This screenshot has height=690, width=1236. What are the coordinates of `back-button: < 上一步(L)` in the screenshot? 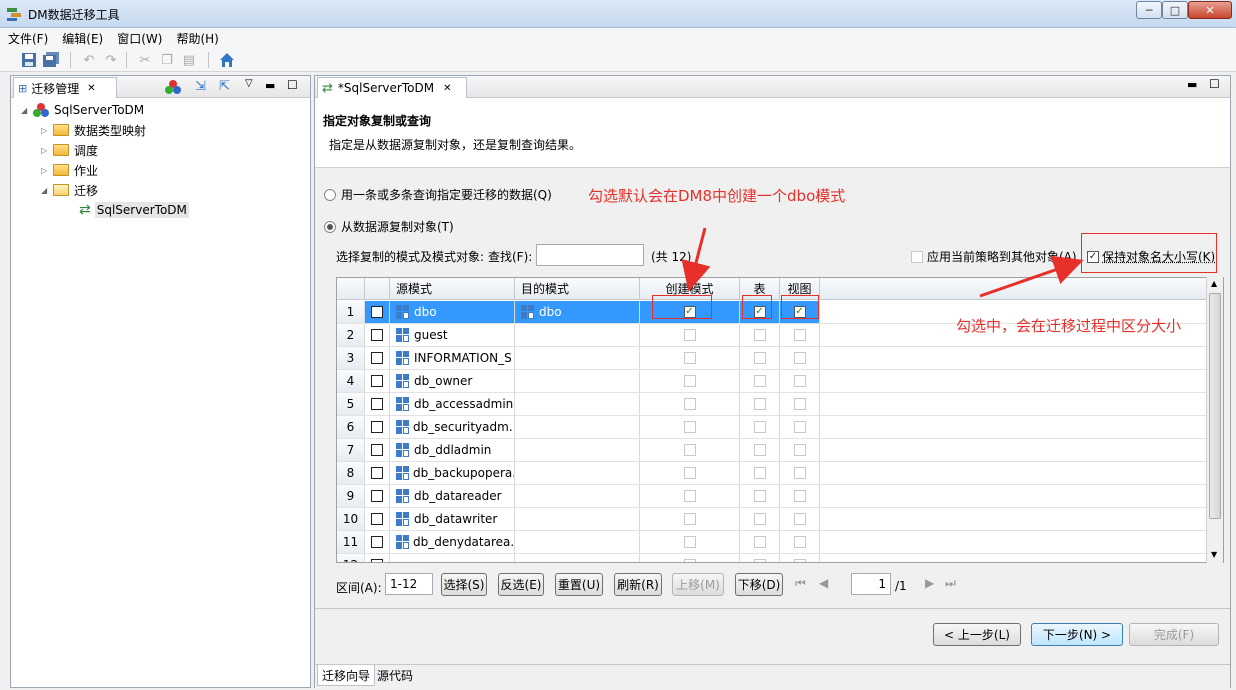 It's located at (977, 634).